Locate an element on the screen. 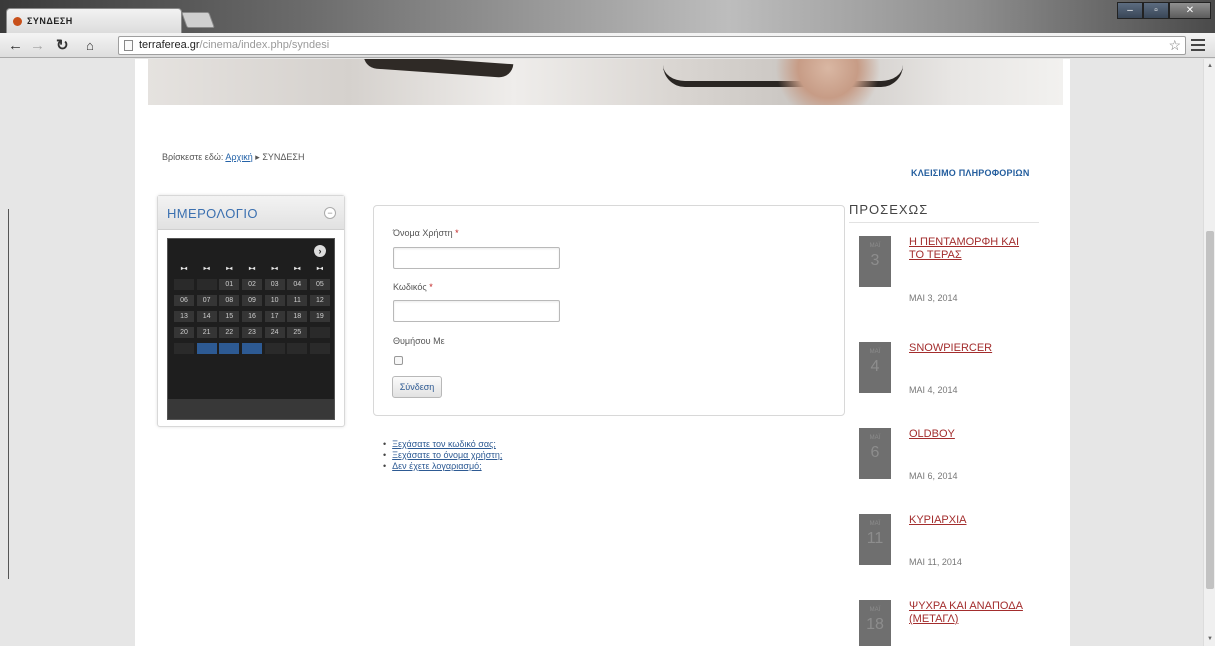 This screenshot has height=646, width=1215. tab-title: ΣΥΝΔΕΣΗ is located at coordinates (50, 21).